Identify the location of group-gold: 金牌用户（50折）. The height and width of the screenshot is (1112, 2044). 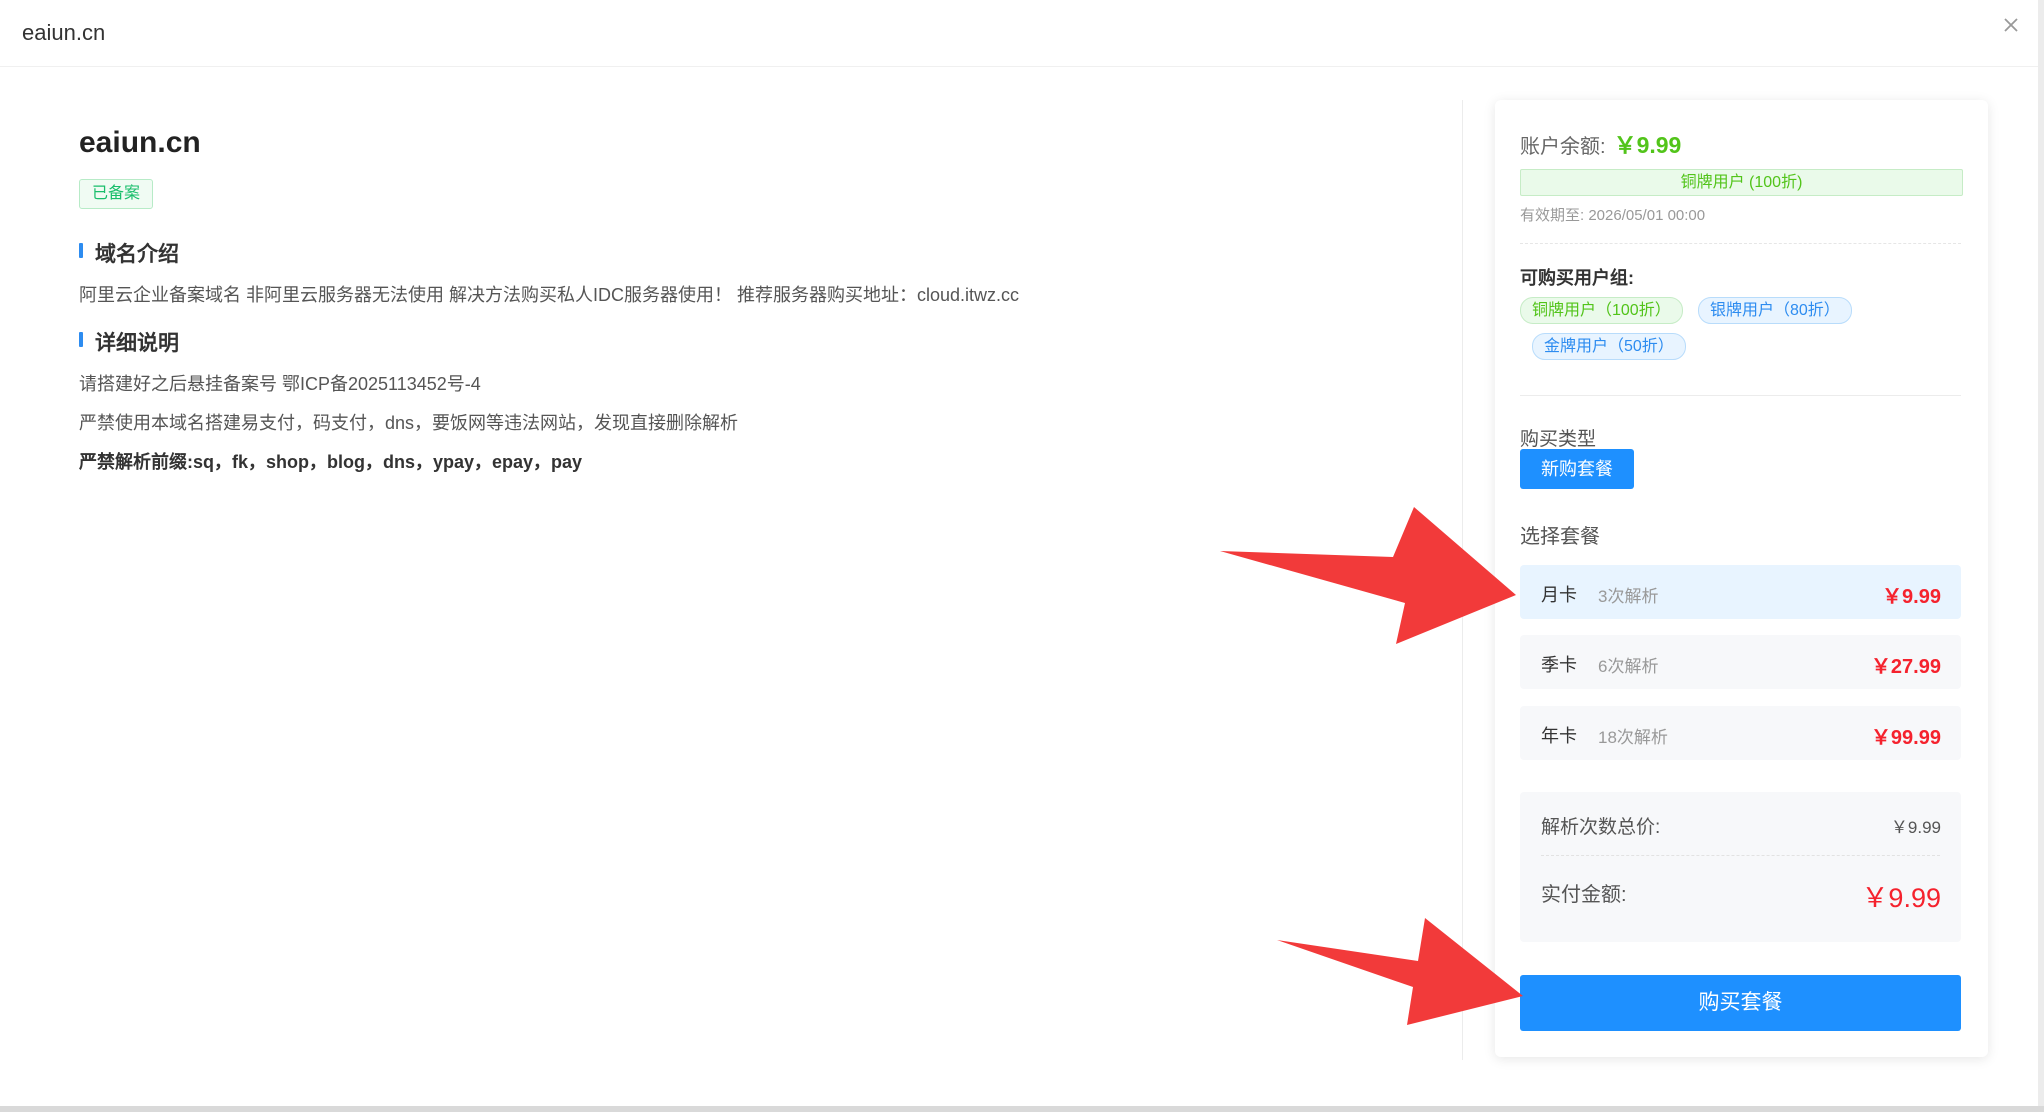
(1609, 346).